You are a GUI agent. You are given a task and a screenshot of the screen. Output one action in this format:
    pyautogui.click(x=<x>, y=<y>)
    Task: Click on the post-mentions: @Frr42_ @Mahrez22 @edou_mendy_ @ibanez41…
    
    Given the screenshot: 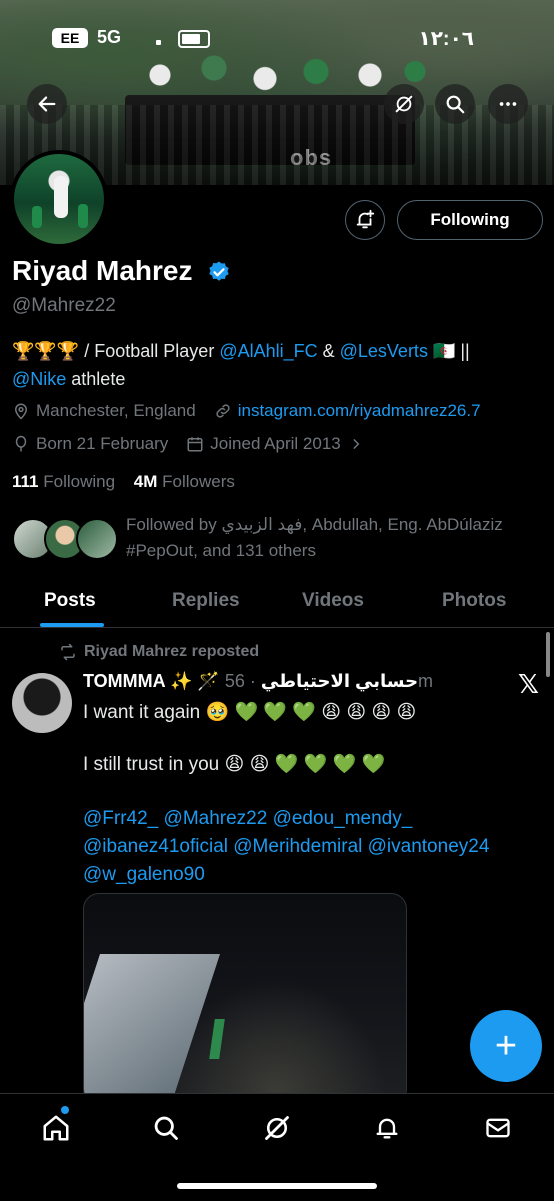 What is the action you would take?
    pyautogui.click(x=318, y=847)
    